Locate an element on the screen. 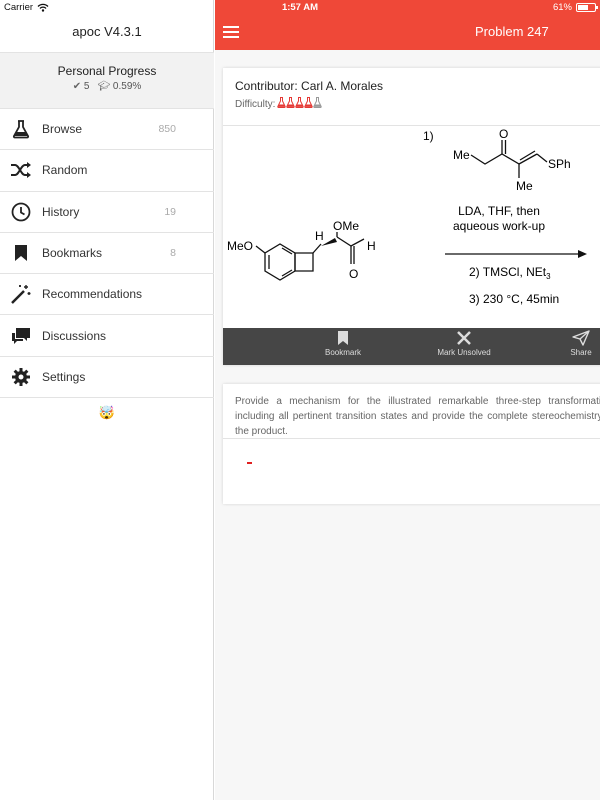 Image resolution: width=600 pixels, height=800 pixels. divider is located at coordinates (411, 438).